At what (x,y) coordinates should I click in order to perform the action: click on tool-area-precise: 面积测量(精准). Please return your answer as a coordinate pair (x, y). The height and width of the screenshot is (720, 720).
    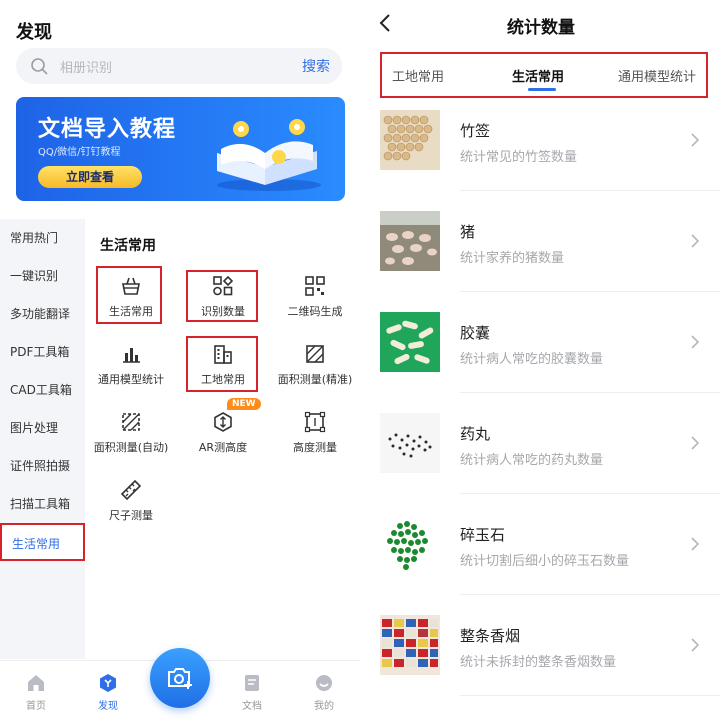
    Looking at the image, I should click on (314, 369).